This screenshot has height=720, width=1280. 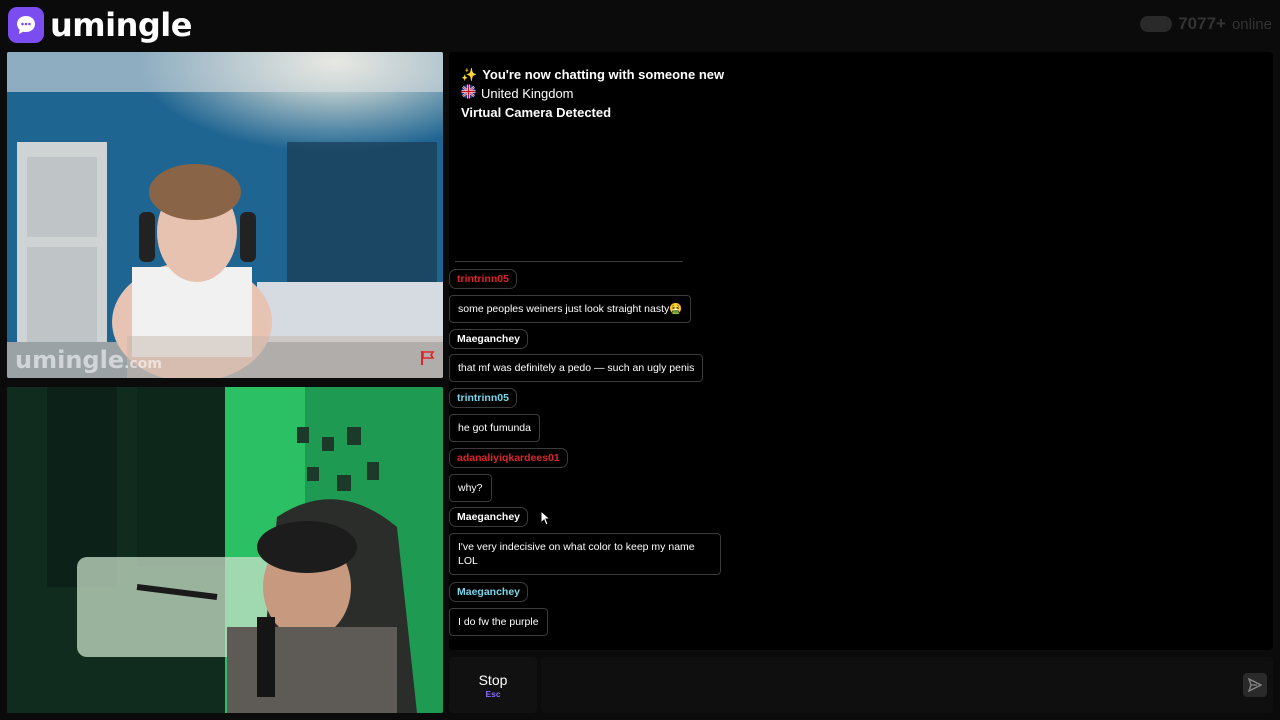 I want to click on report-flag-icon, so click(x=428, y=360).